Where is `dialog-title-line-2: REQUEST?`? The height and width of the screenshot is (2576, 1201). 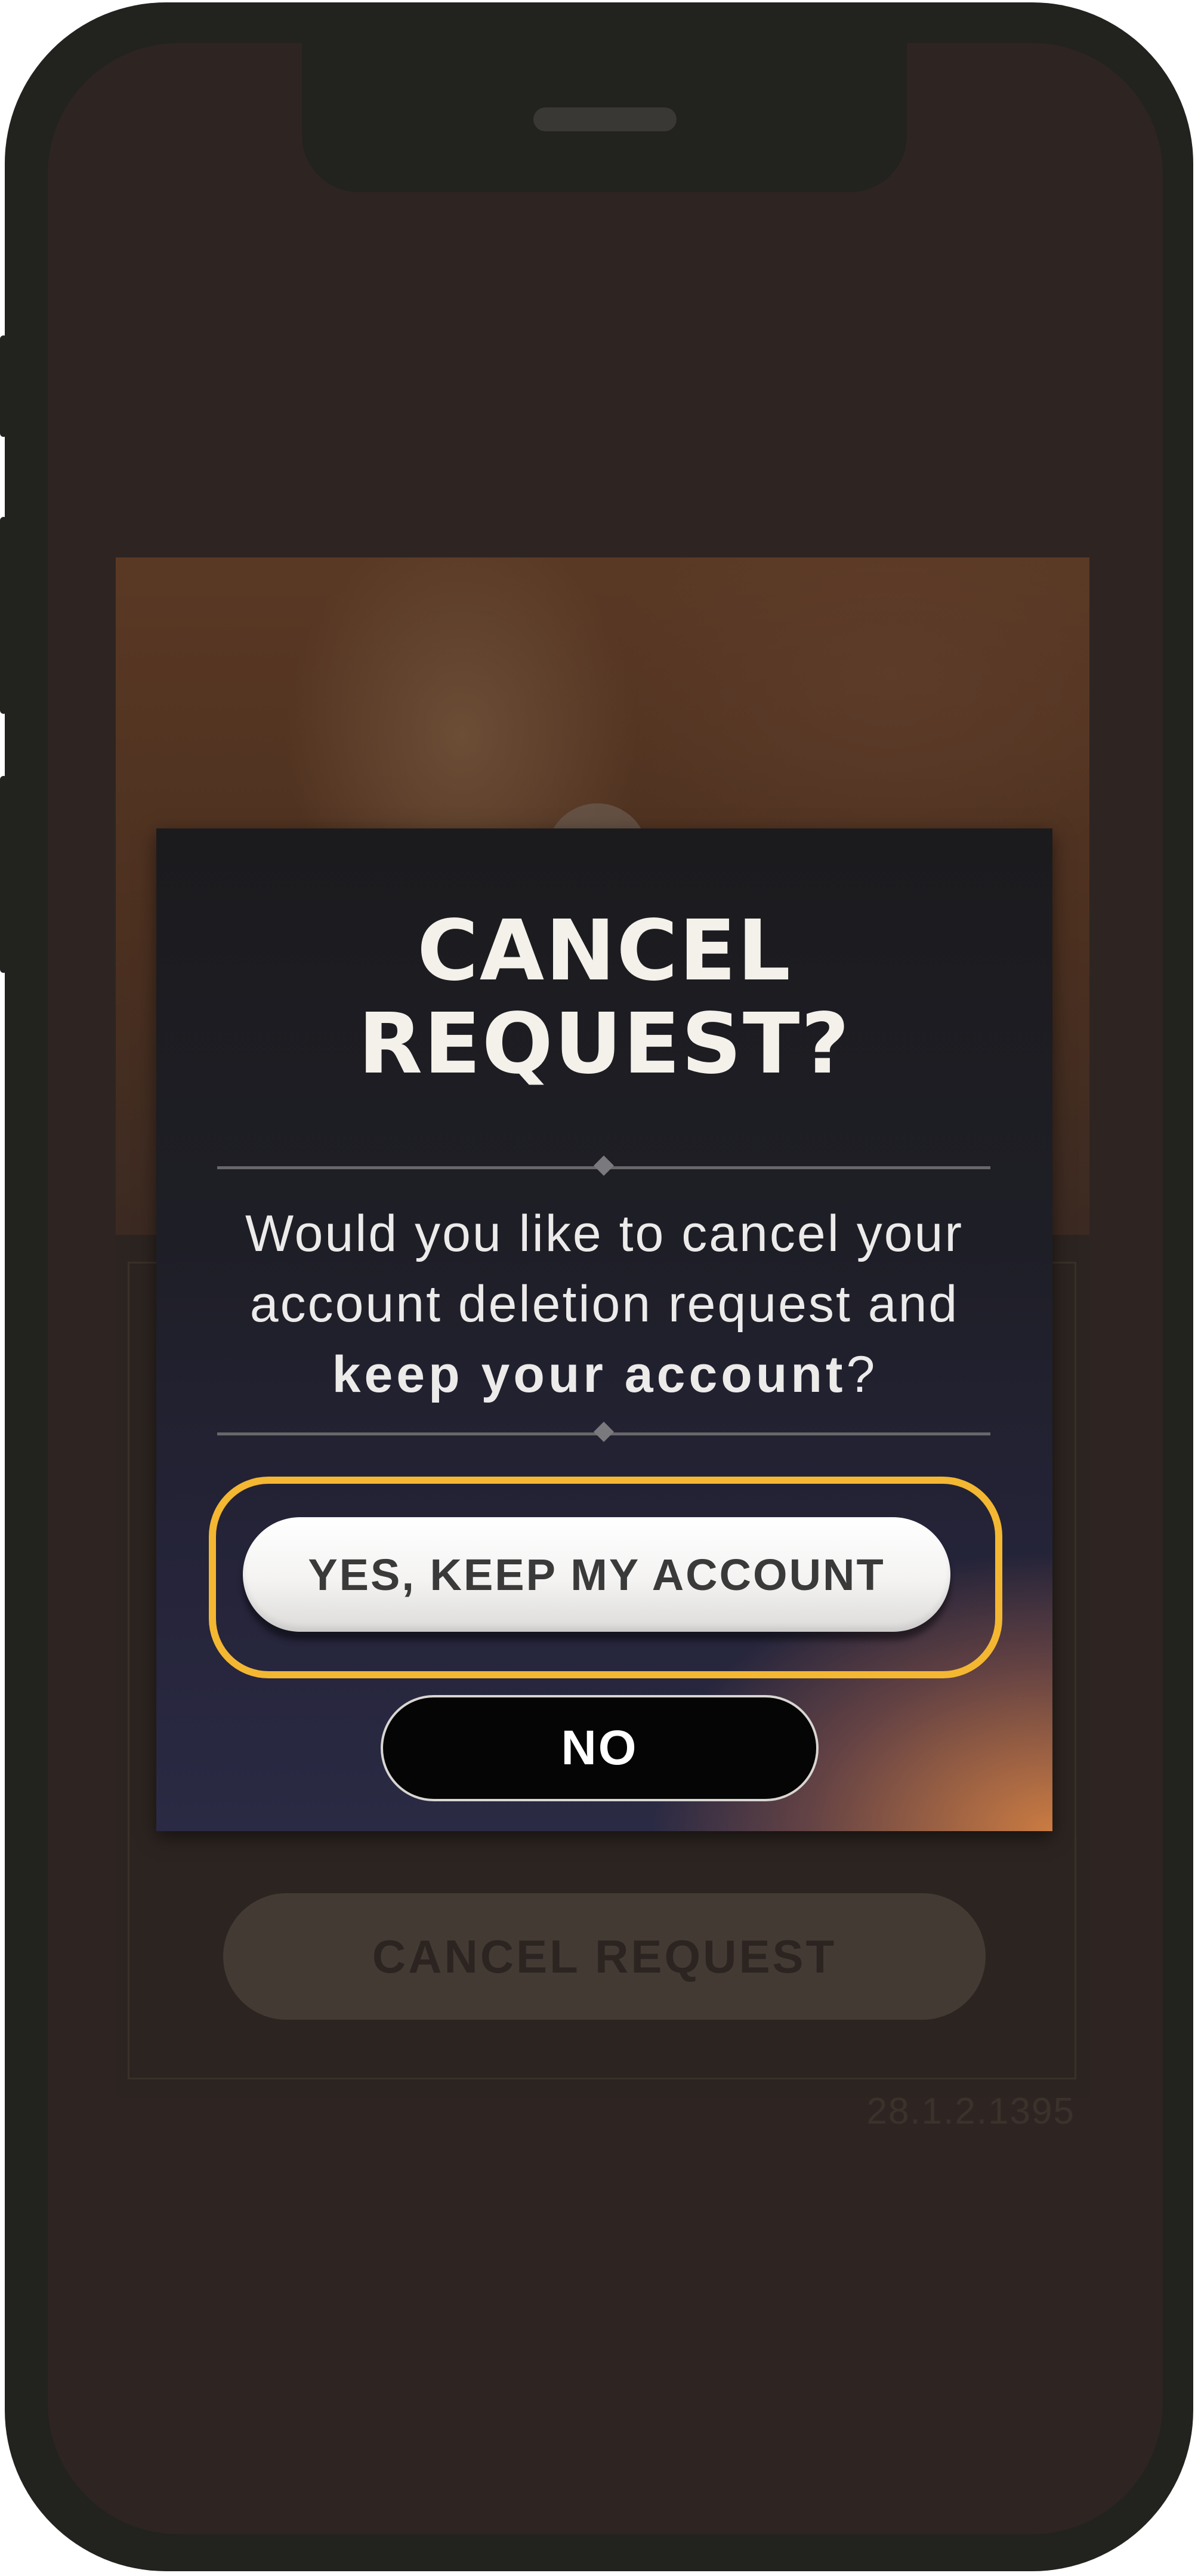 dialog-title-line-2: REQUEST? is located at coordinates (604, 1044).